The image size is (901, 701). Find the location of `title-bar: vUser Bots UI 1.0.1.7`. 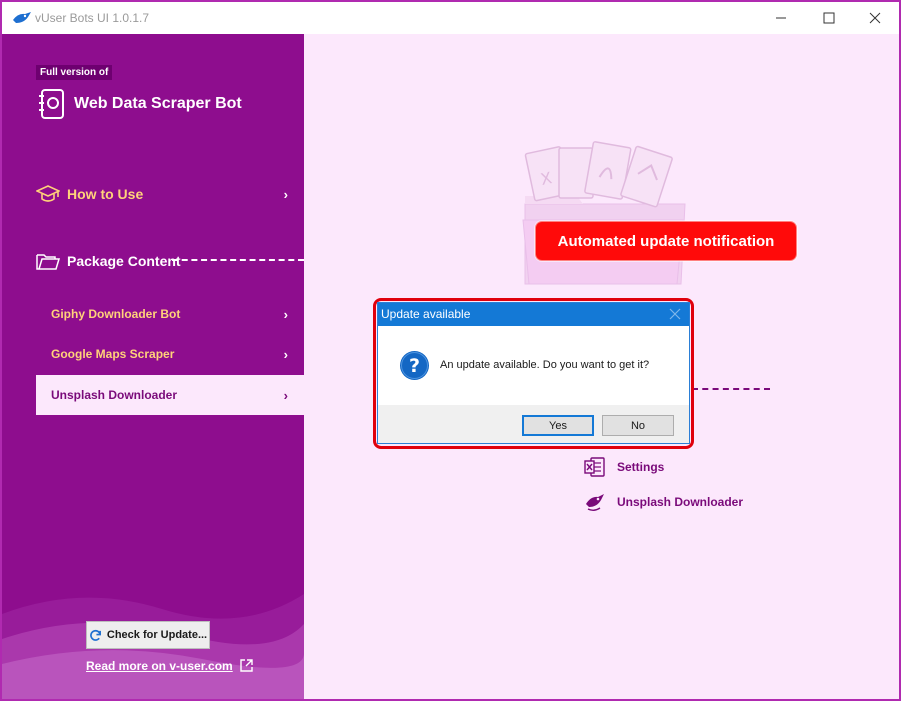

title-bar: vUser Bots UI 1.0.1.7 is located at coordinates (450, 18).